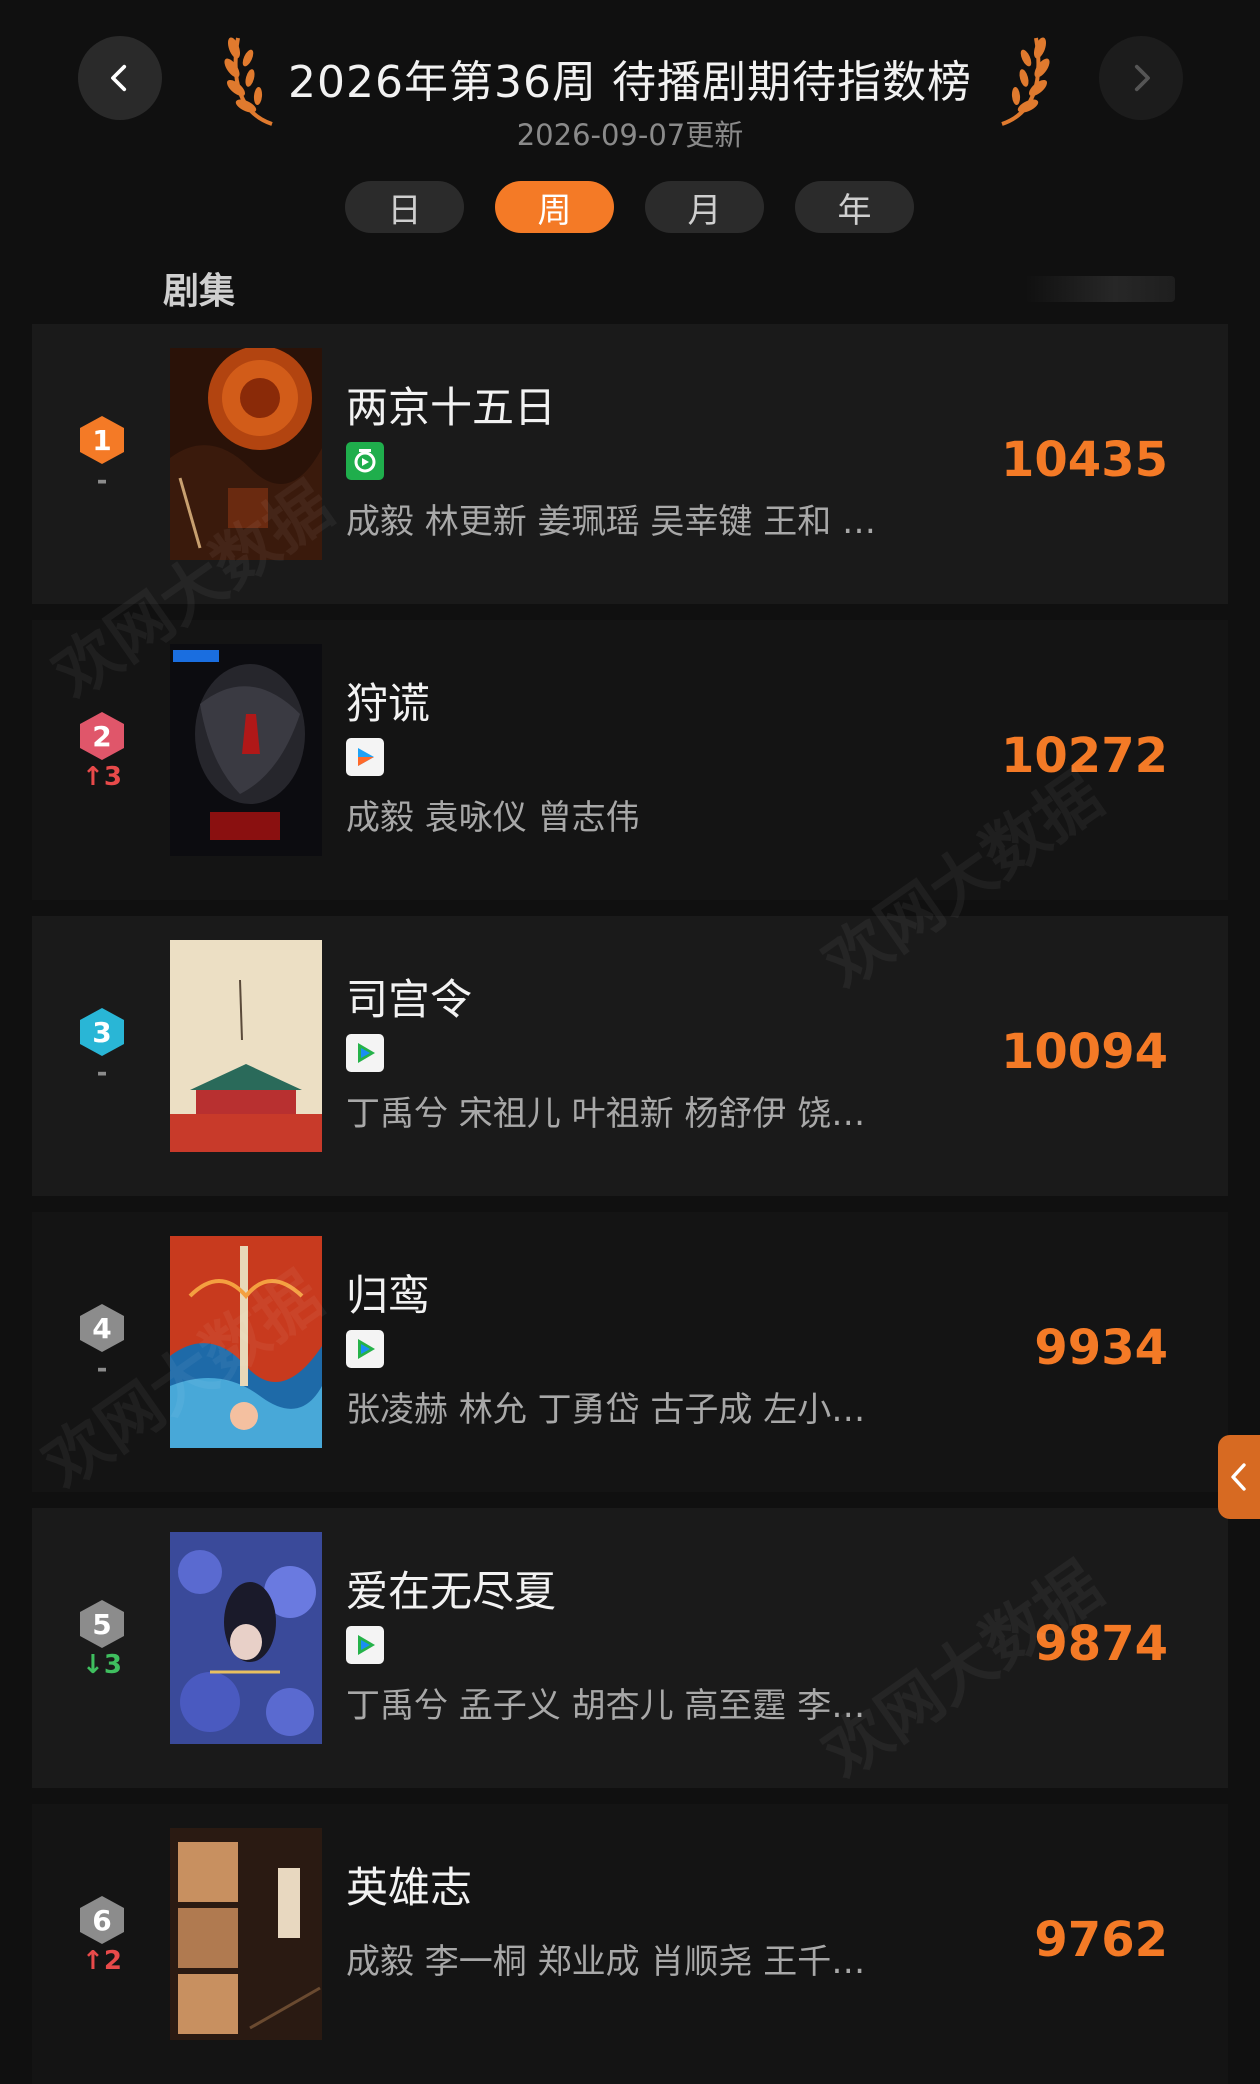  Describe the element at coordinates (1101, 1940) in the screenshot. I see `expectation-score: 9762` at that location.